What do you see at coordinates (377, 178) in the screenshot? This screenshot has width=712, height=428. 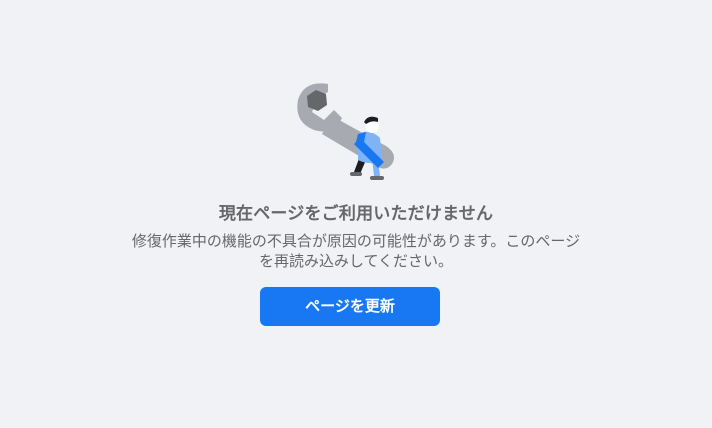 I see `person-shoe-front` at bounding box center [377, 178].